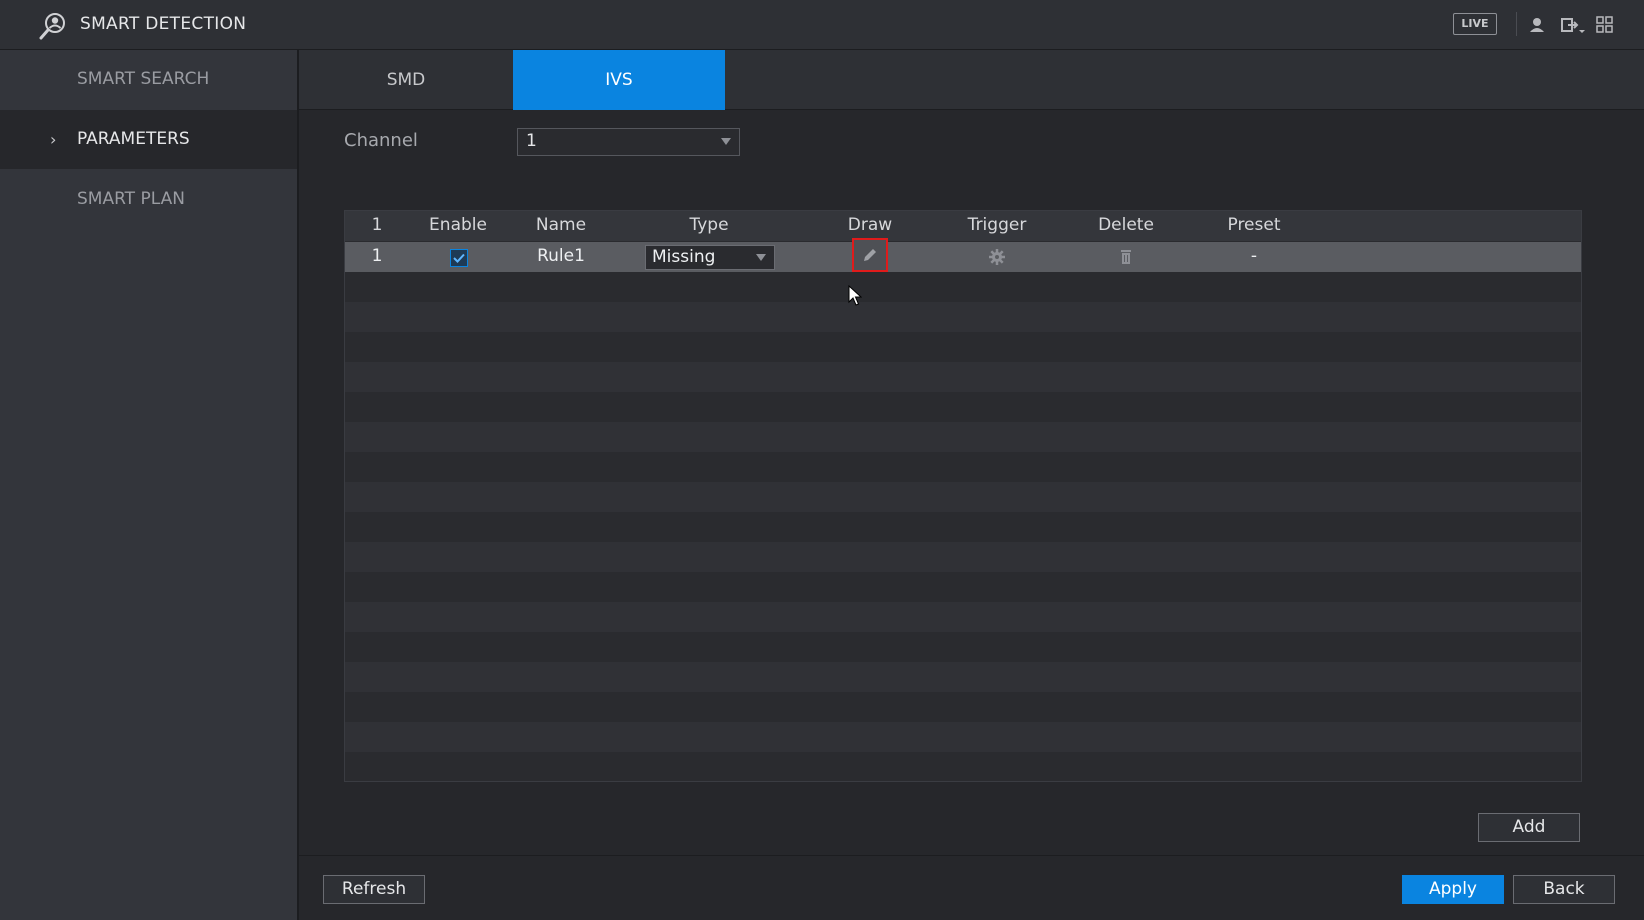 The width and height of the screenshot is (1644, 920). I want to click on column-header-name: Name, so click(561, 225).